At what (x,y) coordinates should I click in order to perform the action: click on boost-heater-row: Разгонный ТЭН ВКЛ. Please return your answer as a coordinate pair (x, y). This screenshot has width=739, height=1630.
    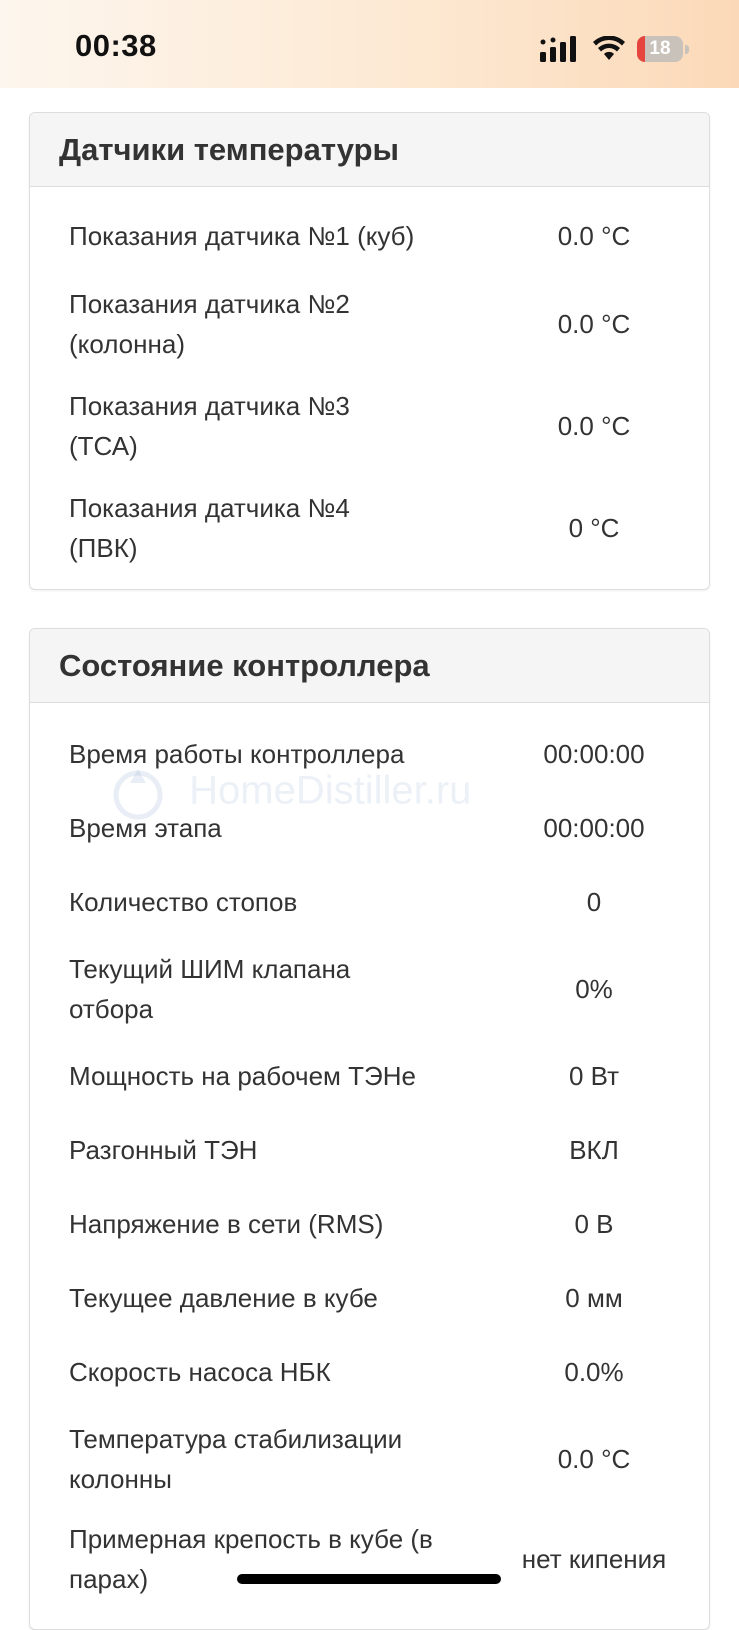
    Looking at the image, I should click on (369, 1150).